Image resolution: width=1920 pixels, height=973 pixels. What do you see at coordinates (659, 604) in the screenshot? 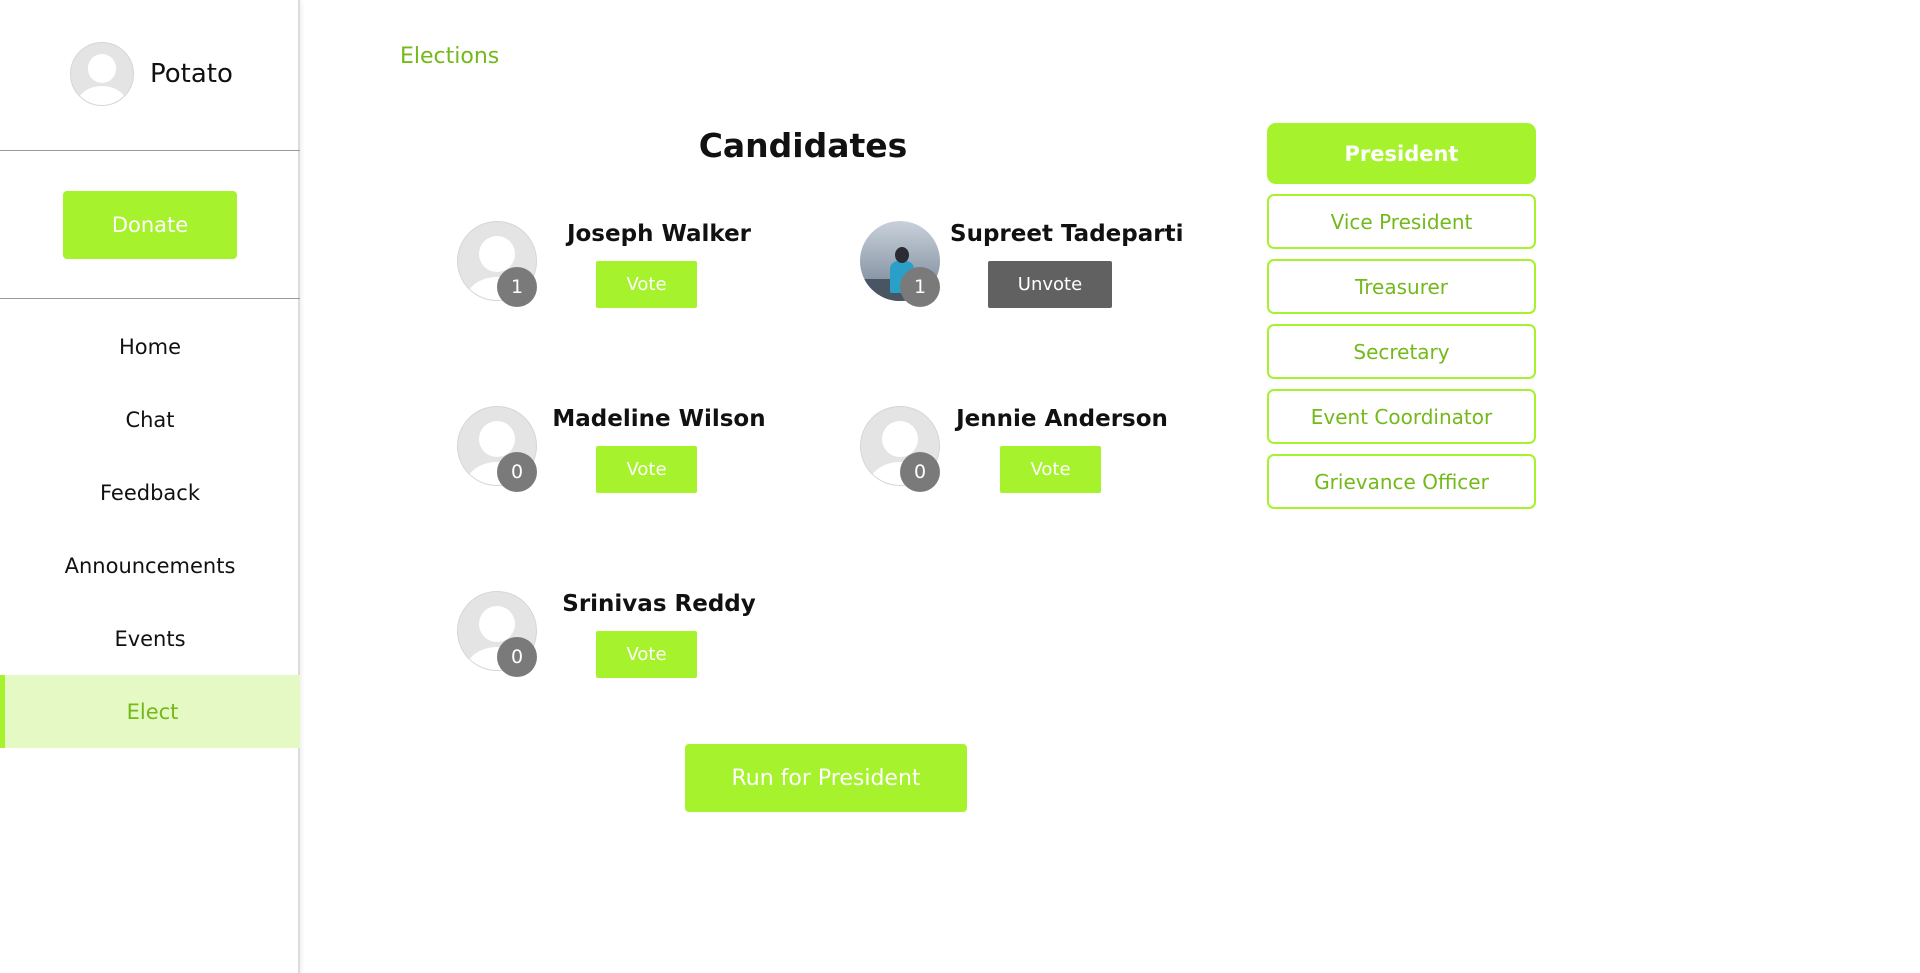
I see `candidate-name: Srinivas Reddy` at bounding box center [659, 604].